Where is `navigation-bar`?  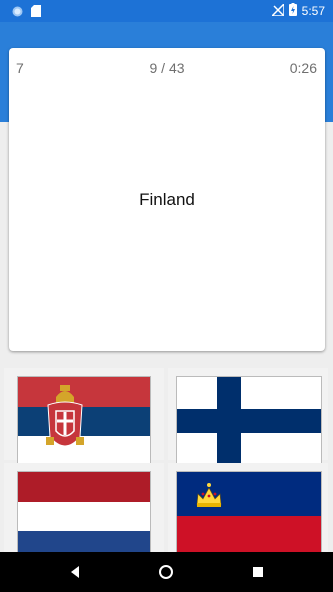
navigation-bar is located at coordinates (166, 572).